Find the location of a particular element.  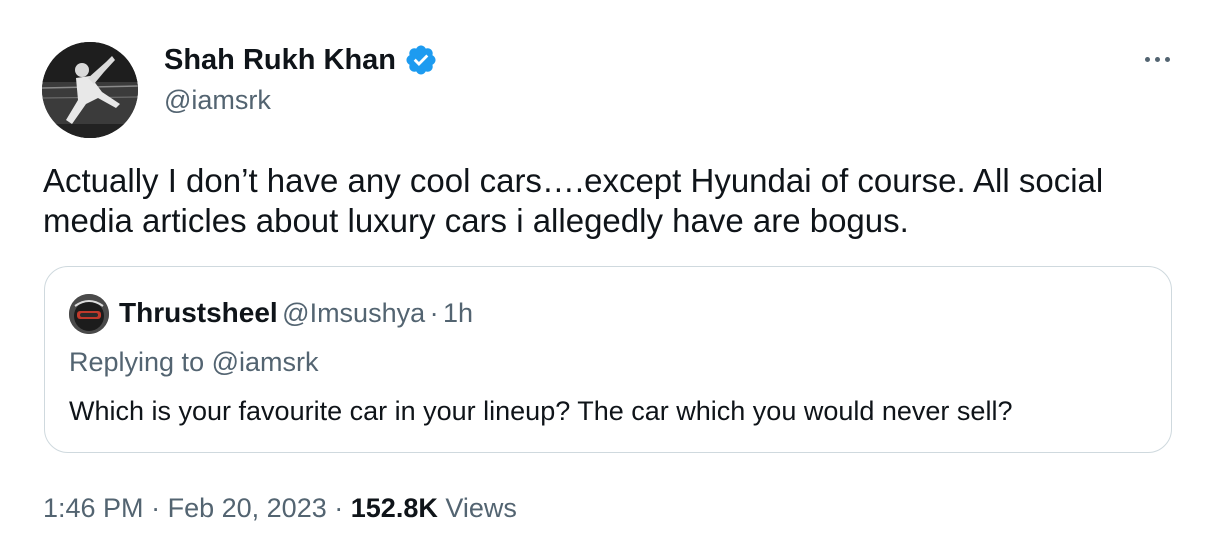

more-options-button is located at coordinates (1157, 59).